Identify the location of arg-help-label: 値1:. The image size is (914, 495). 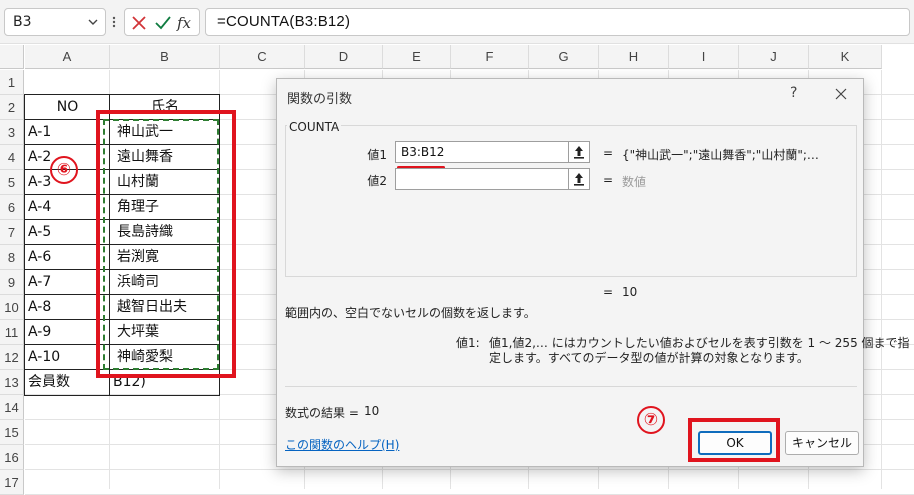
(468, 343).